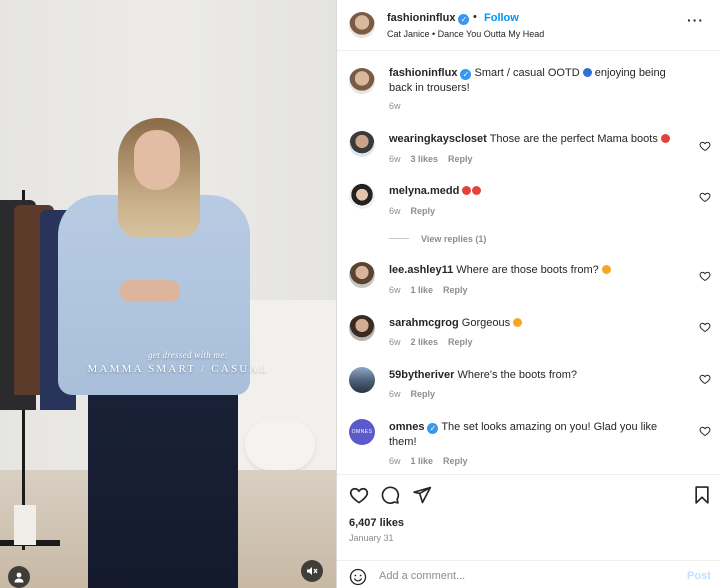 The image size is (720, 588). What do you see at coordinates (438, 139) in the screenshot?
I see `comment-username: wearingkayscloset` at bounding box center [438, 139].